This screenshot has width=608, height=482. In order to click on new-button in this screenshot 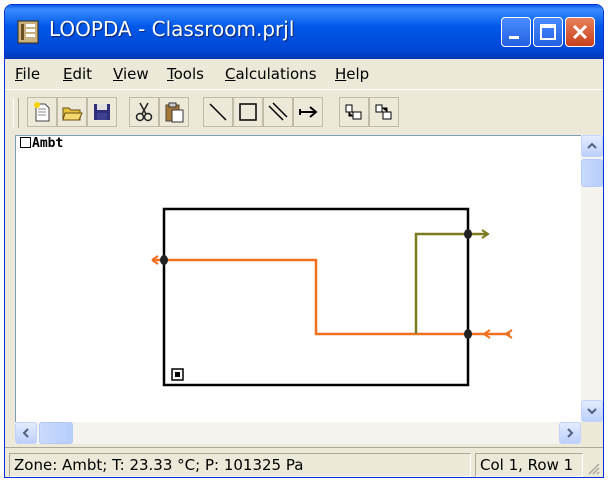, I will do `click(42, 112)`.